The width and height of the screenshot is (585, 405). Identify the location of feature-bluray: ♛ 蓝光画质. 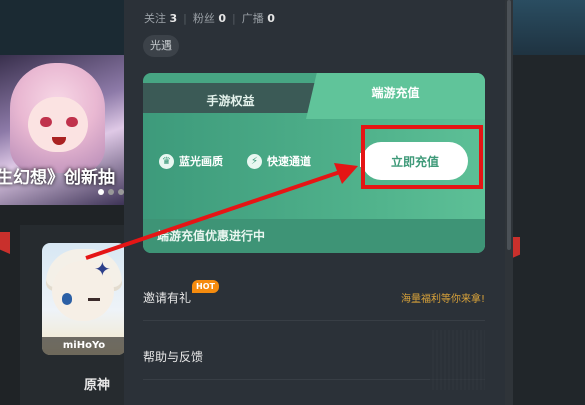
(191, 161).